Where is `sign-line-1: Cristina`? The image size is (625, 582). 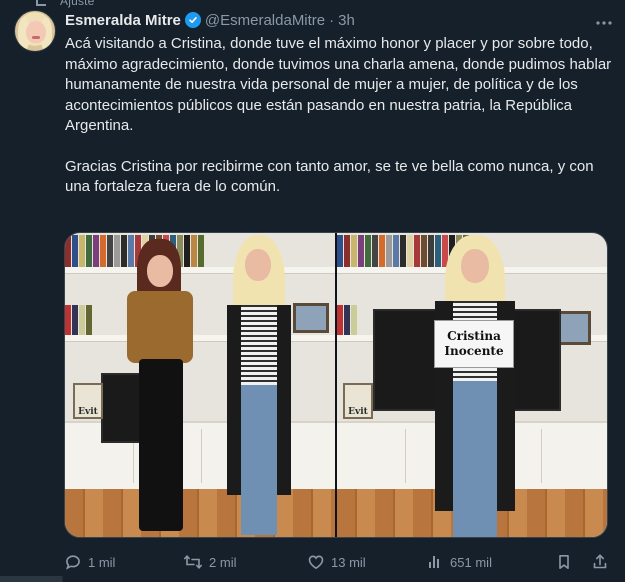
sign-line-1: Cristina is located at coordinates (474, 336).